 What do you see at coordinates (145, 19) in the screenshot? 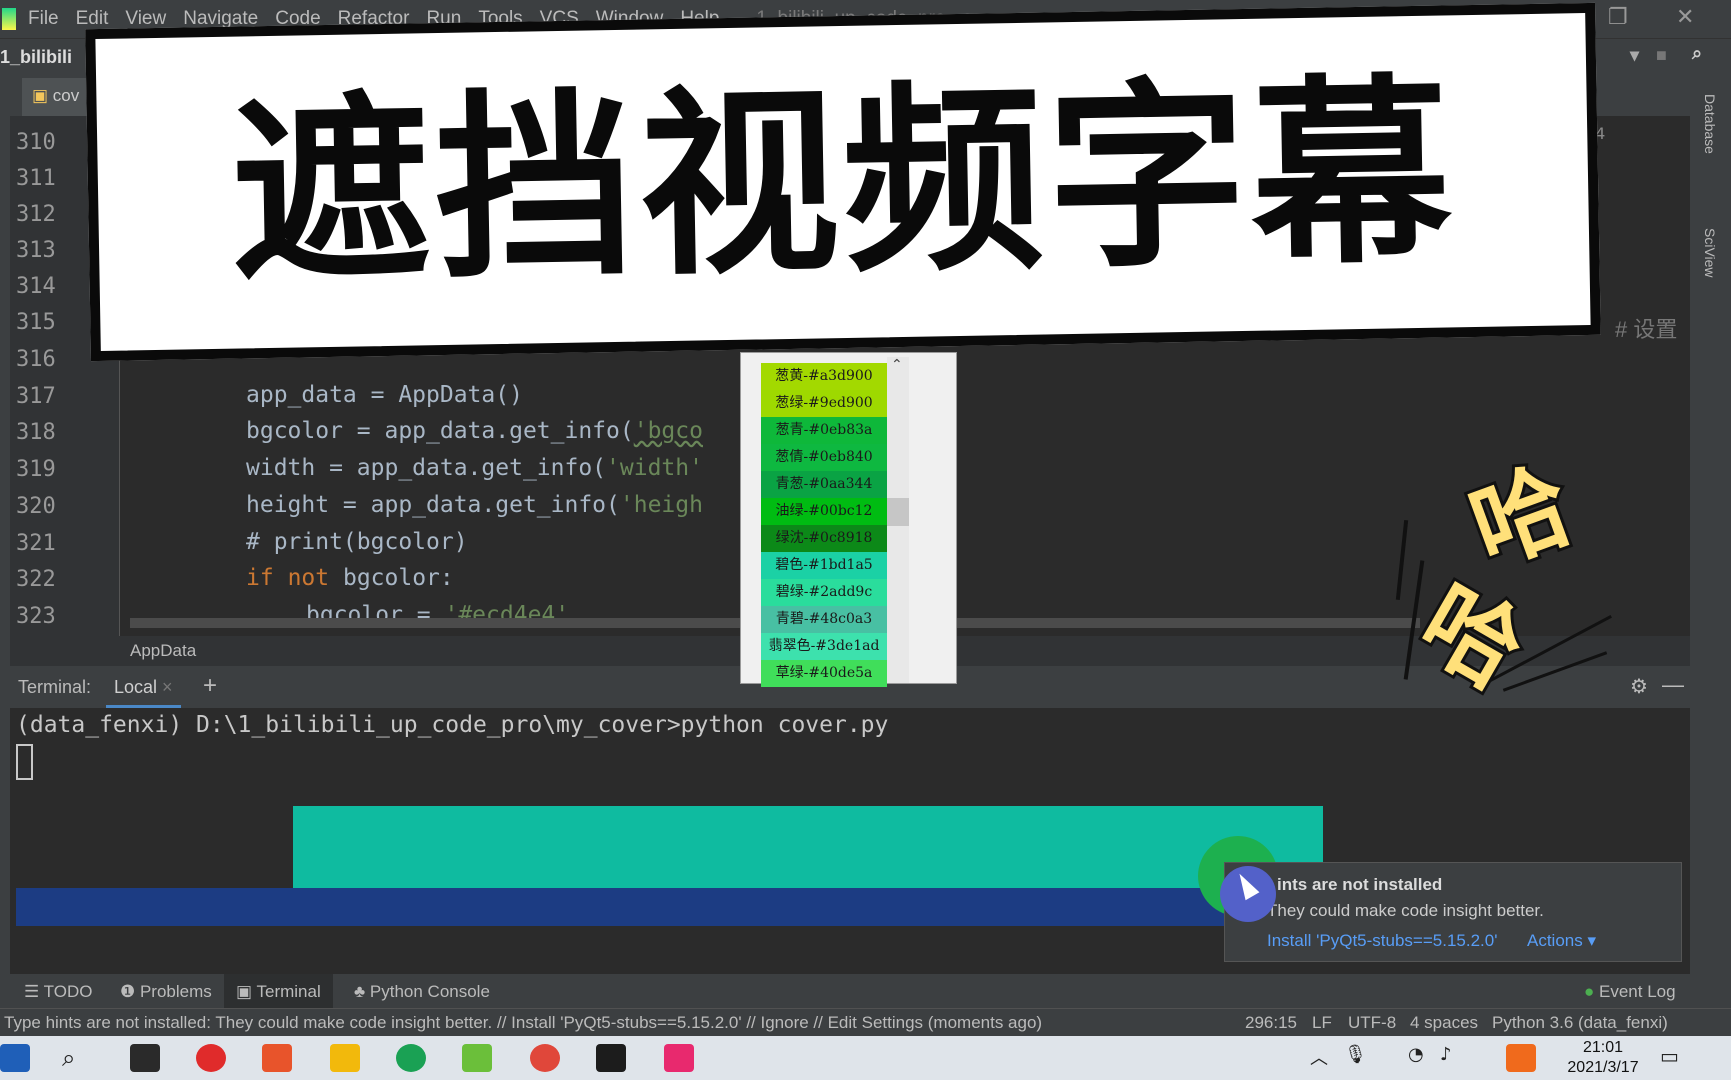
I see `menu-view: View` at bounding box center [145, 19].